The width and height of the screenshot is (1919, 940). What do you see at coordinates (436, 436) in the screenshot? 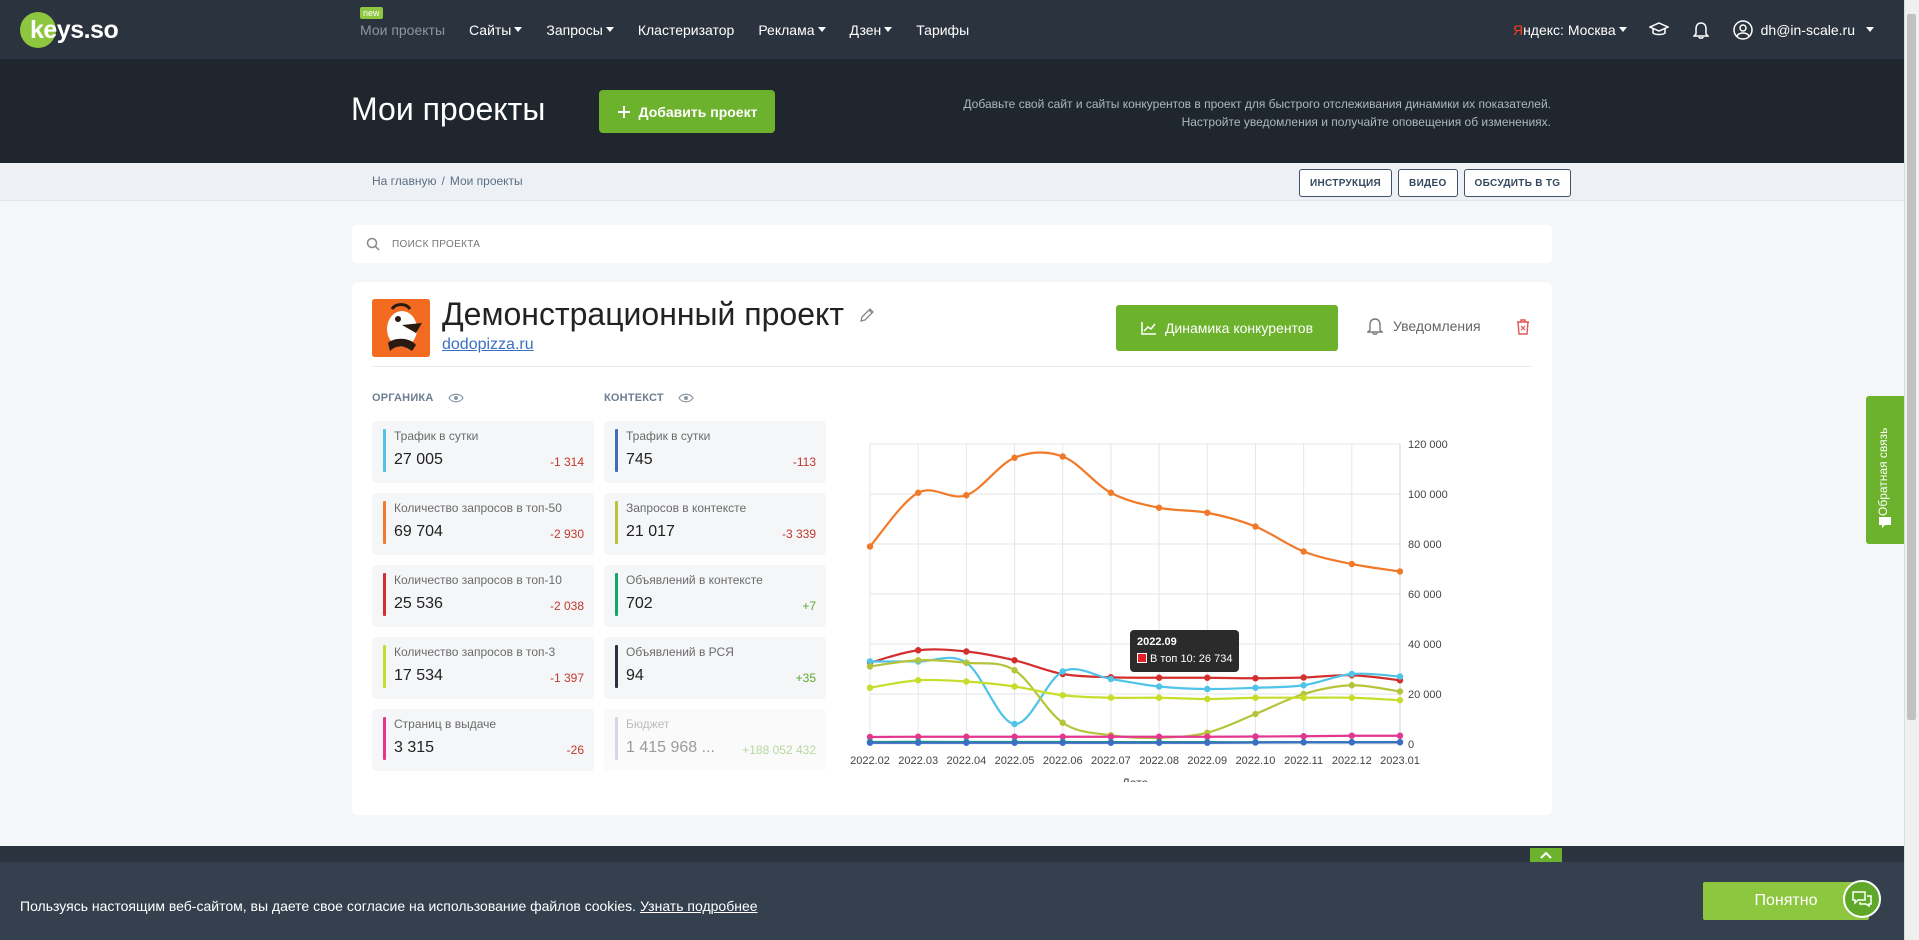
I see `metric-label: Трафик в сутки` at bounding box center [436, 436].